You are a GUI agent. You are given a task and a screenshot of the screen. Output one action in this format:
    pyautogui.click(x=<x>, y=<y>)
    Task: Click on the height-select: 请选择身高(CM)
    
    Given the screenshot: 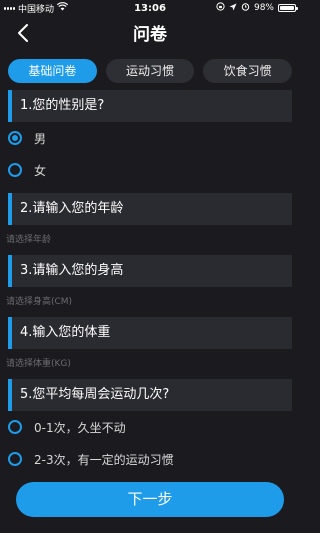 What is the action you would take?
    pyautogui.click(x=150, y=302)
    